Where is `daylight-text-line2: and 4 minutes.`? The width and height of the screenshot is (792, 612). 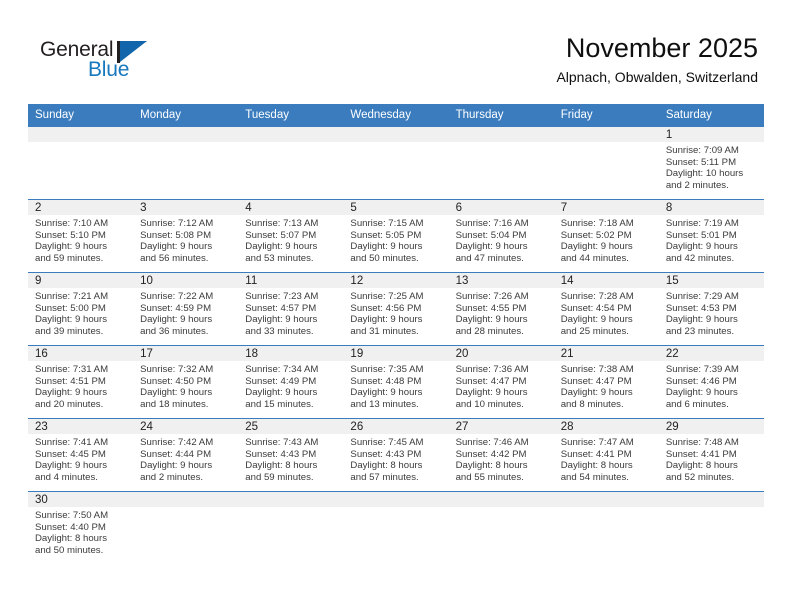
daylight-text-line2: and 4 minutes. is located at coordinates (66, 477).